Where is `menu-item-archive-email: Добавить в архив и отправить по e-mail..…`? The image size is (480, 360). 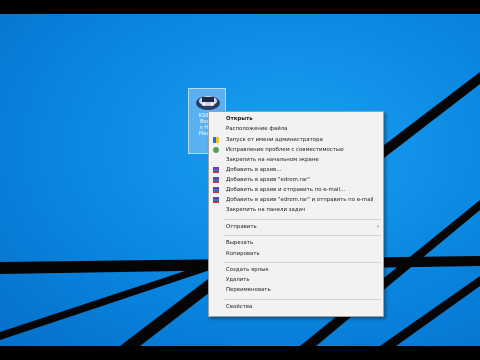 menu-item-archive-email: Добавить в архив и отправить по e-mail..… is located at coordinates (296, 190).